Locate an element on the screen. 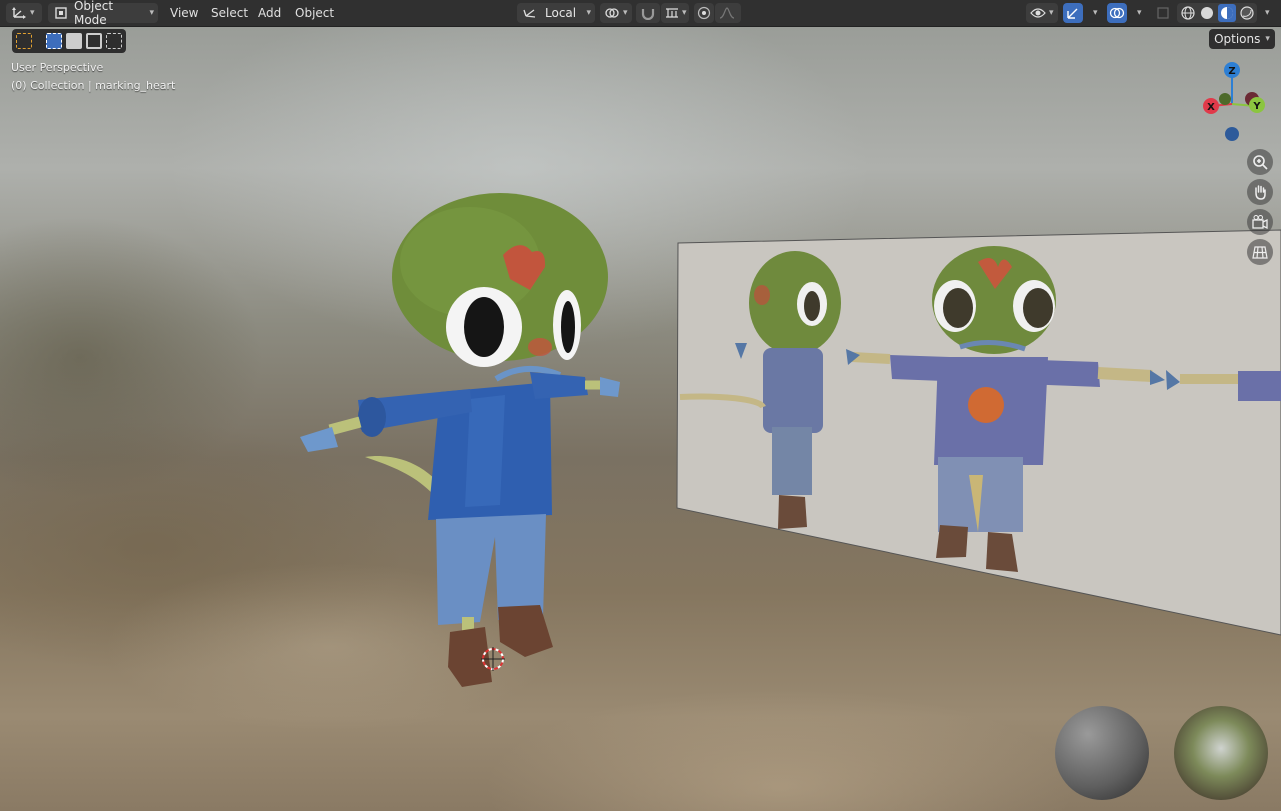 This screenshot has height=811, width=1281. pivot-point-dropdown: ▾ is located at coordinates (616, 13).